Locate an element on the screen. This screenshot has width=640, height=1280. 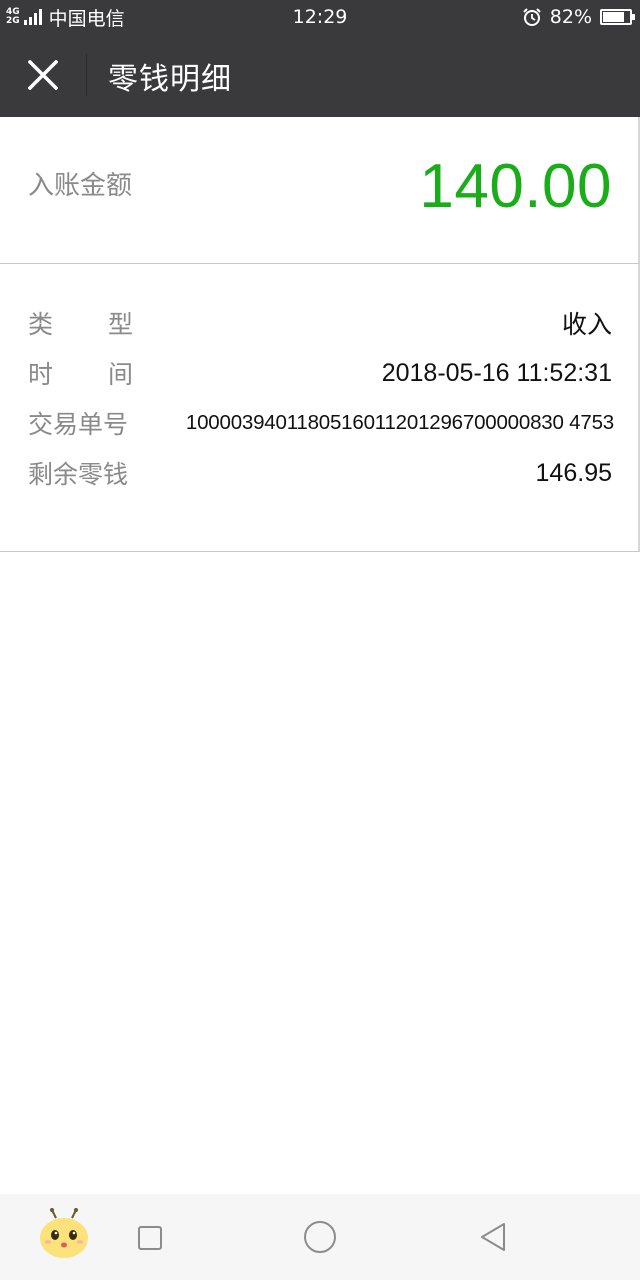
close-icon is located at coordinates (43, 75).